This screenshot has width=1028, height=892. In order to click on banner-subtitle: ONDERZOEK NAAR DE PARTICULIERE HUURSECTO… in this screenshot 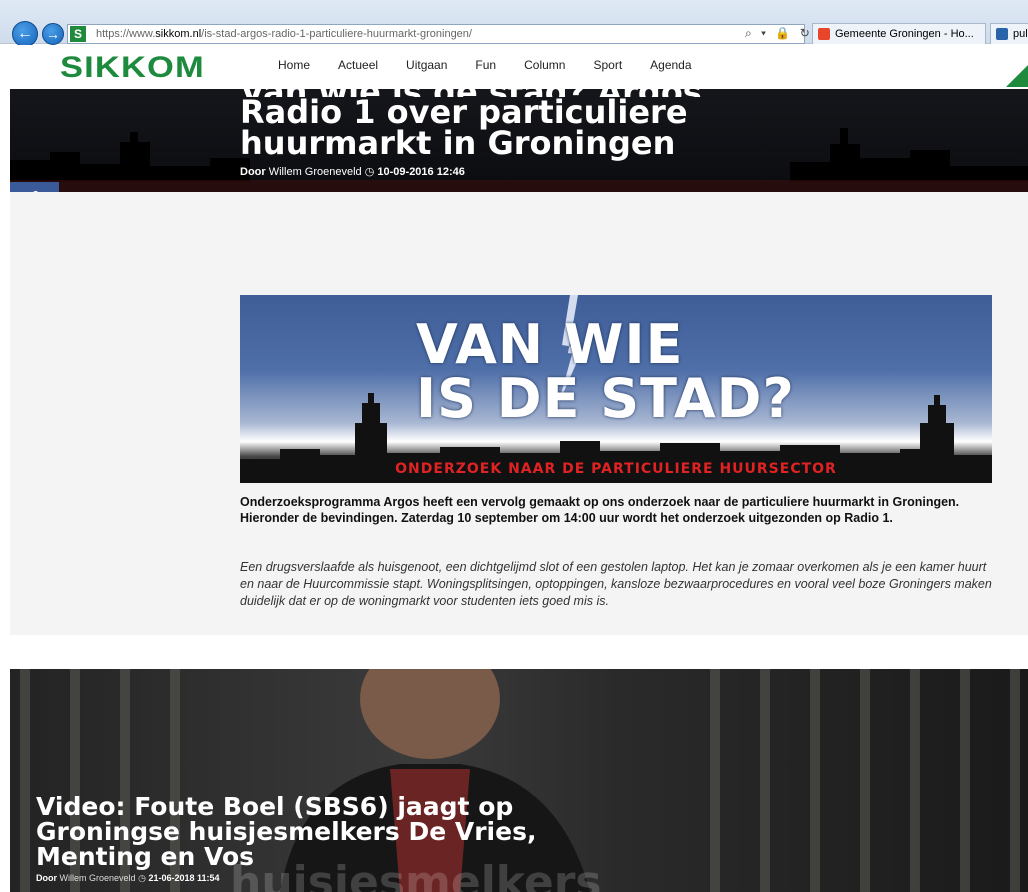, I will do `click(616, 469)`.